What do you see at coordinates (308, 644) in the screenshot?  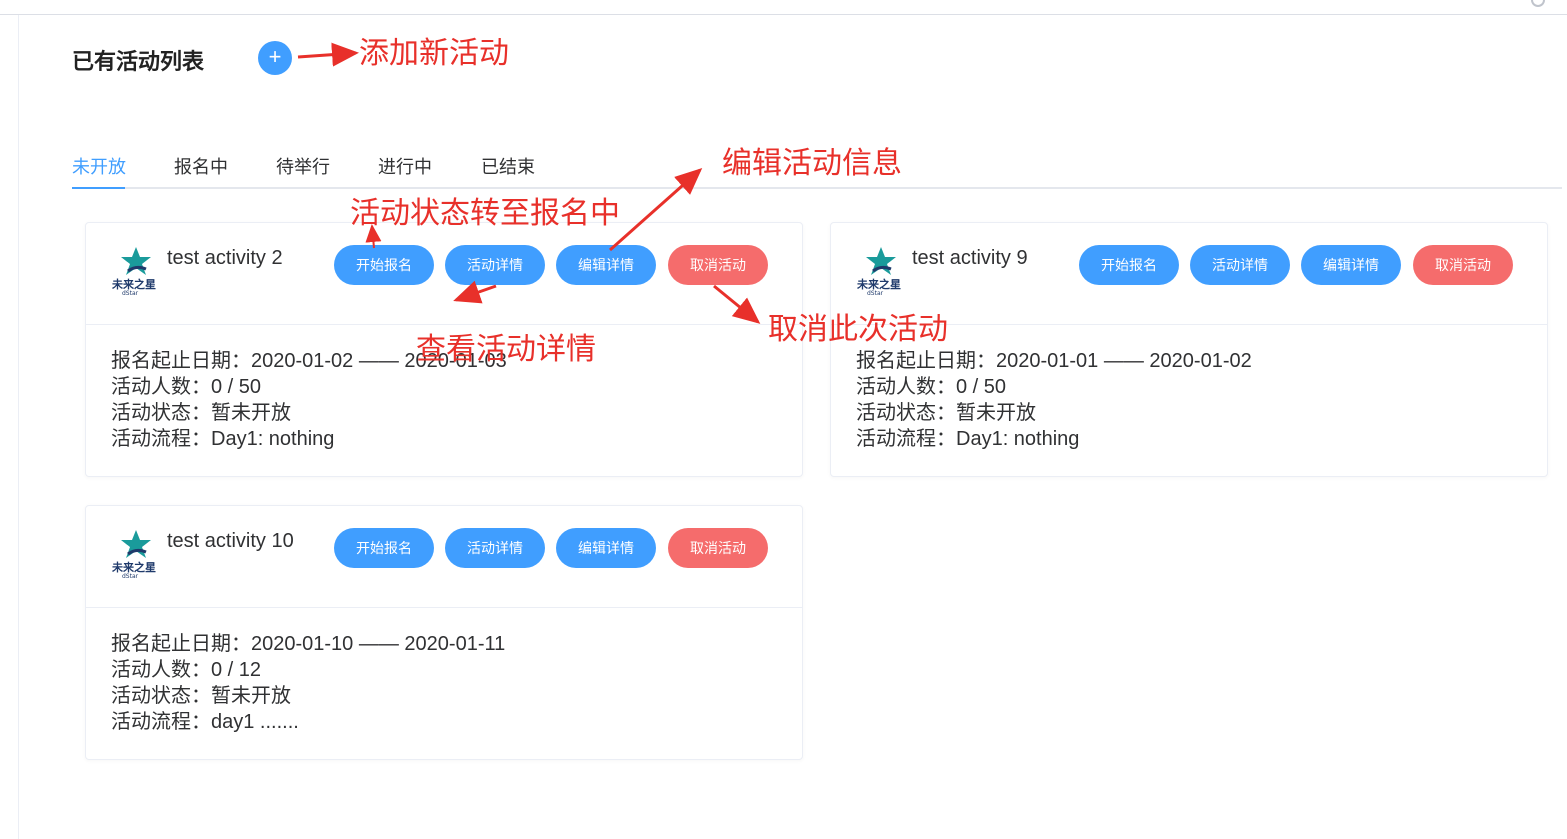 I see `date-range: 报名起止日期：2020-01-10 —— 2020-01-11` at bounding box center [308, 644].